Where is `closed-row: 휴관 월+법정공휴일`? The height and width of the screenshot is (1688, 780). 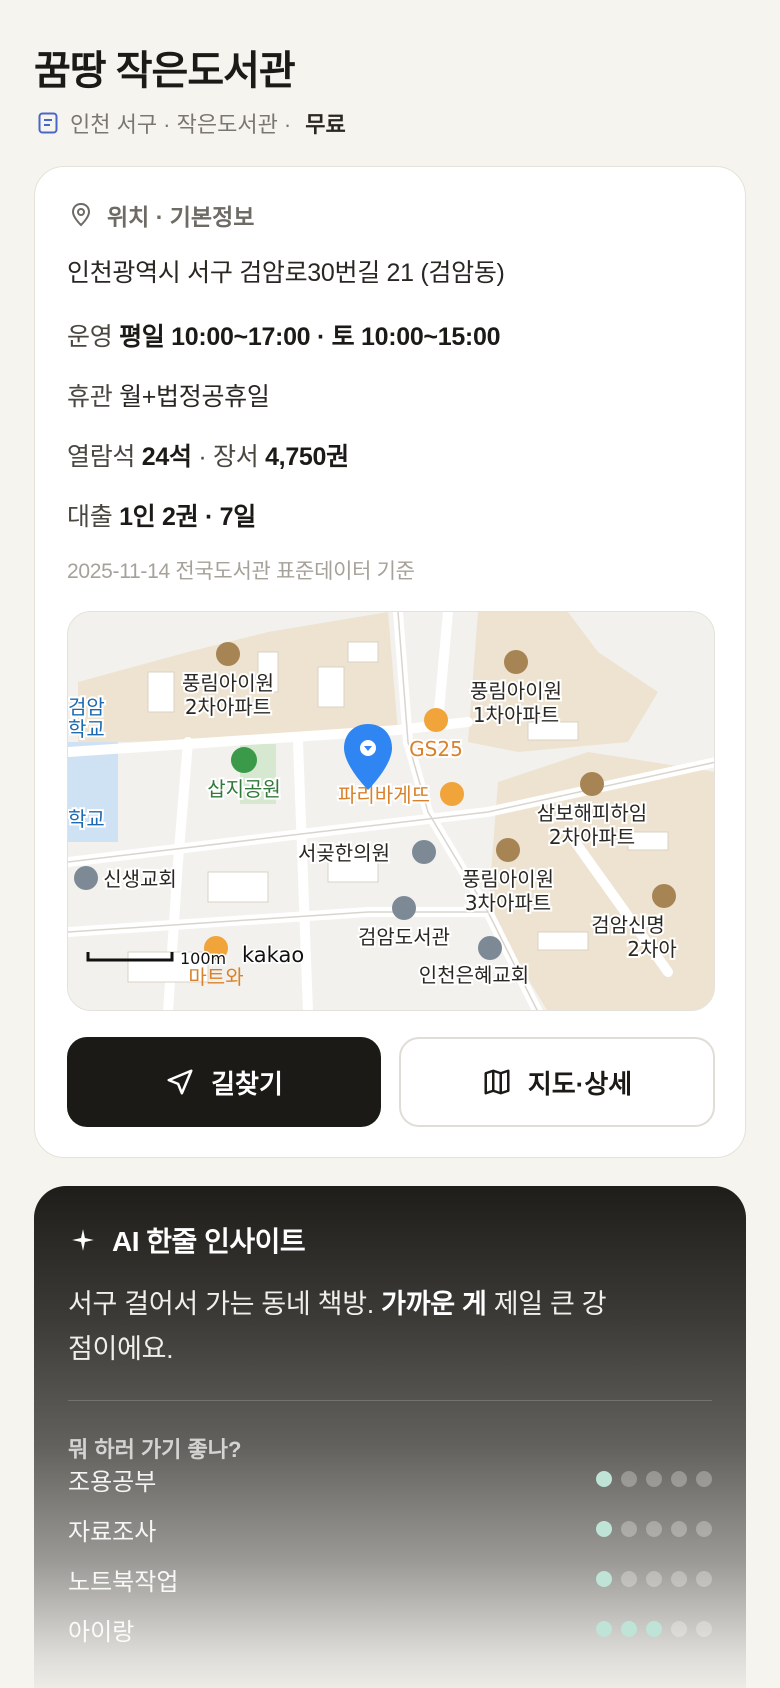
closed-row: 휴관 월+법정공휴일 is located at coordinates (168, 395).